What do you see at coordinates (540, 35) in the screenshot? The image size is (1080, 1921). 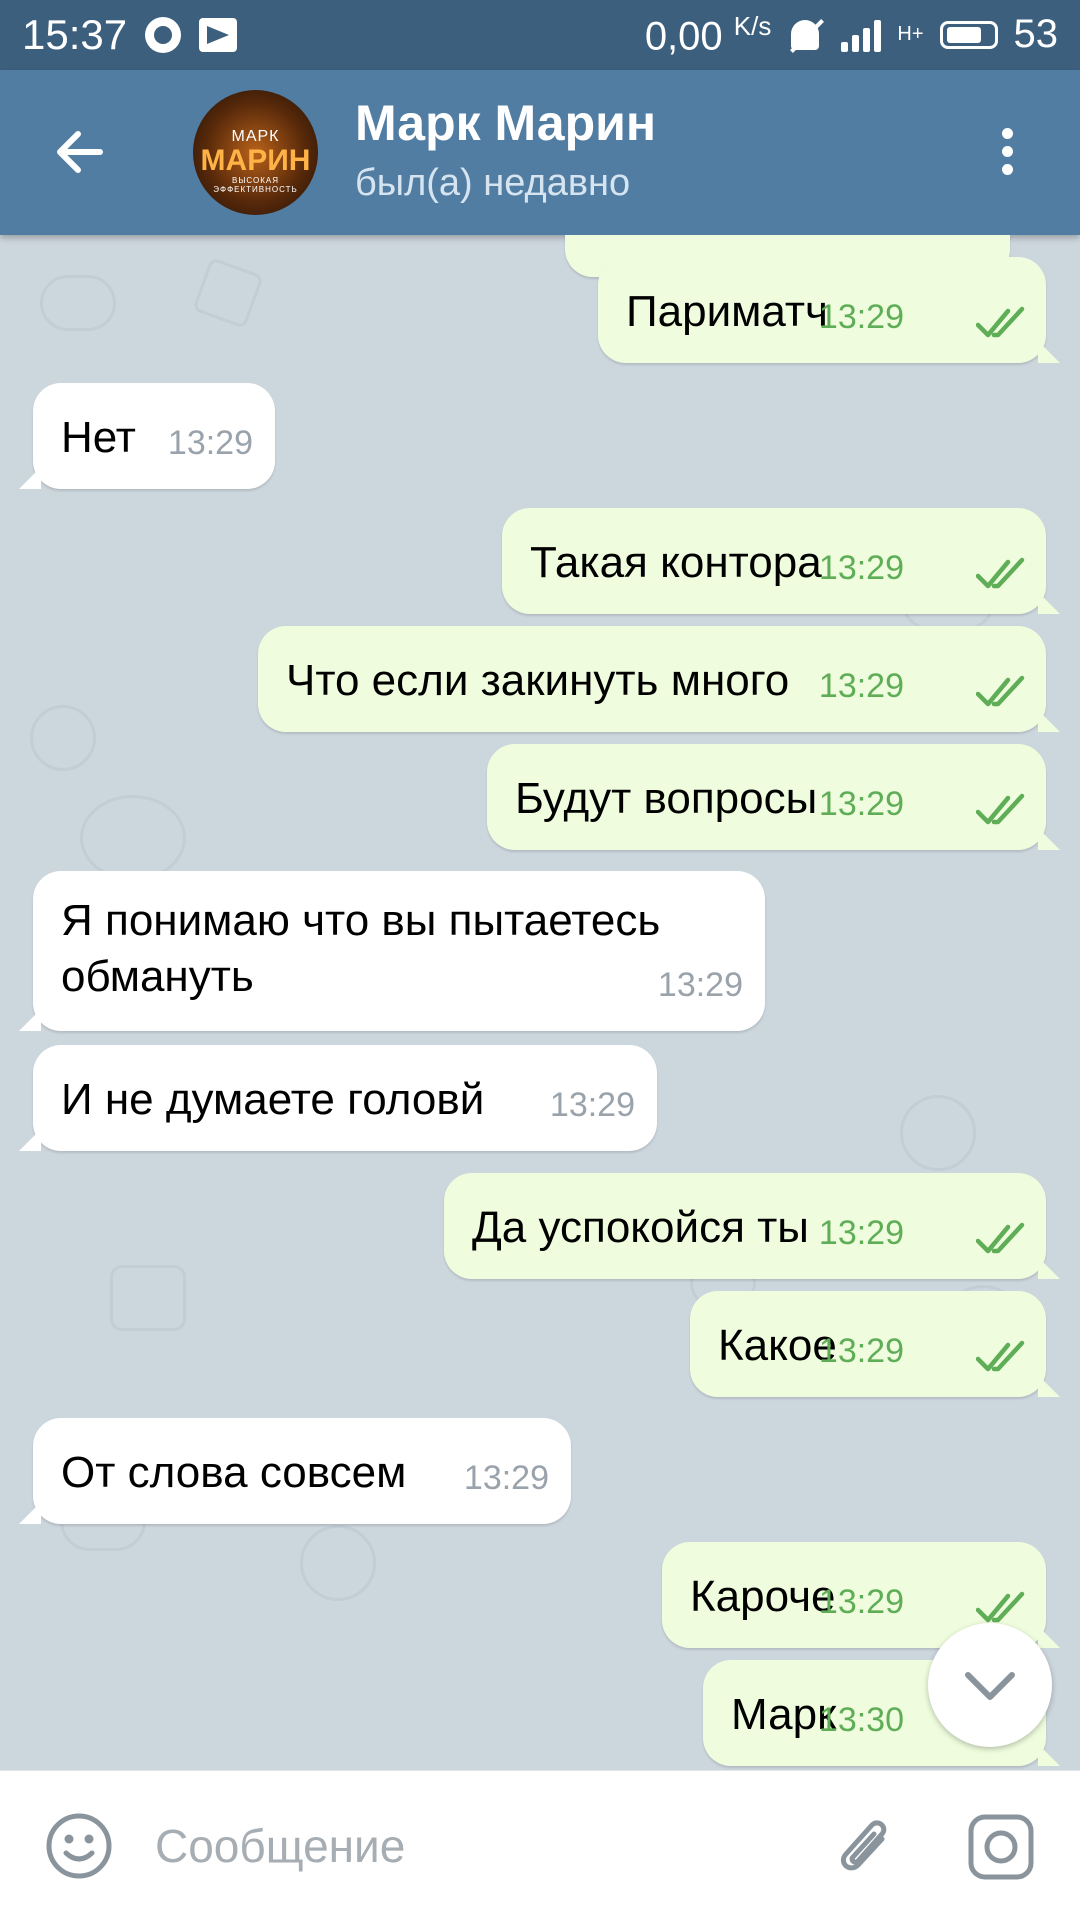 I see `status-bar: 15:37 0,00 K/s H+ 53` at bounding box center [540, 35].